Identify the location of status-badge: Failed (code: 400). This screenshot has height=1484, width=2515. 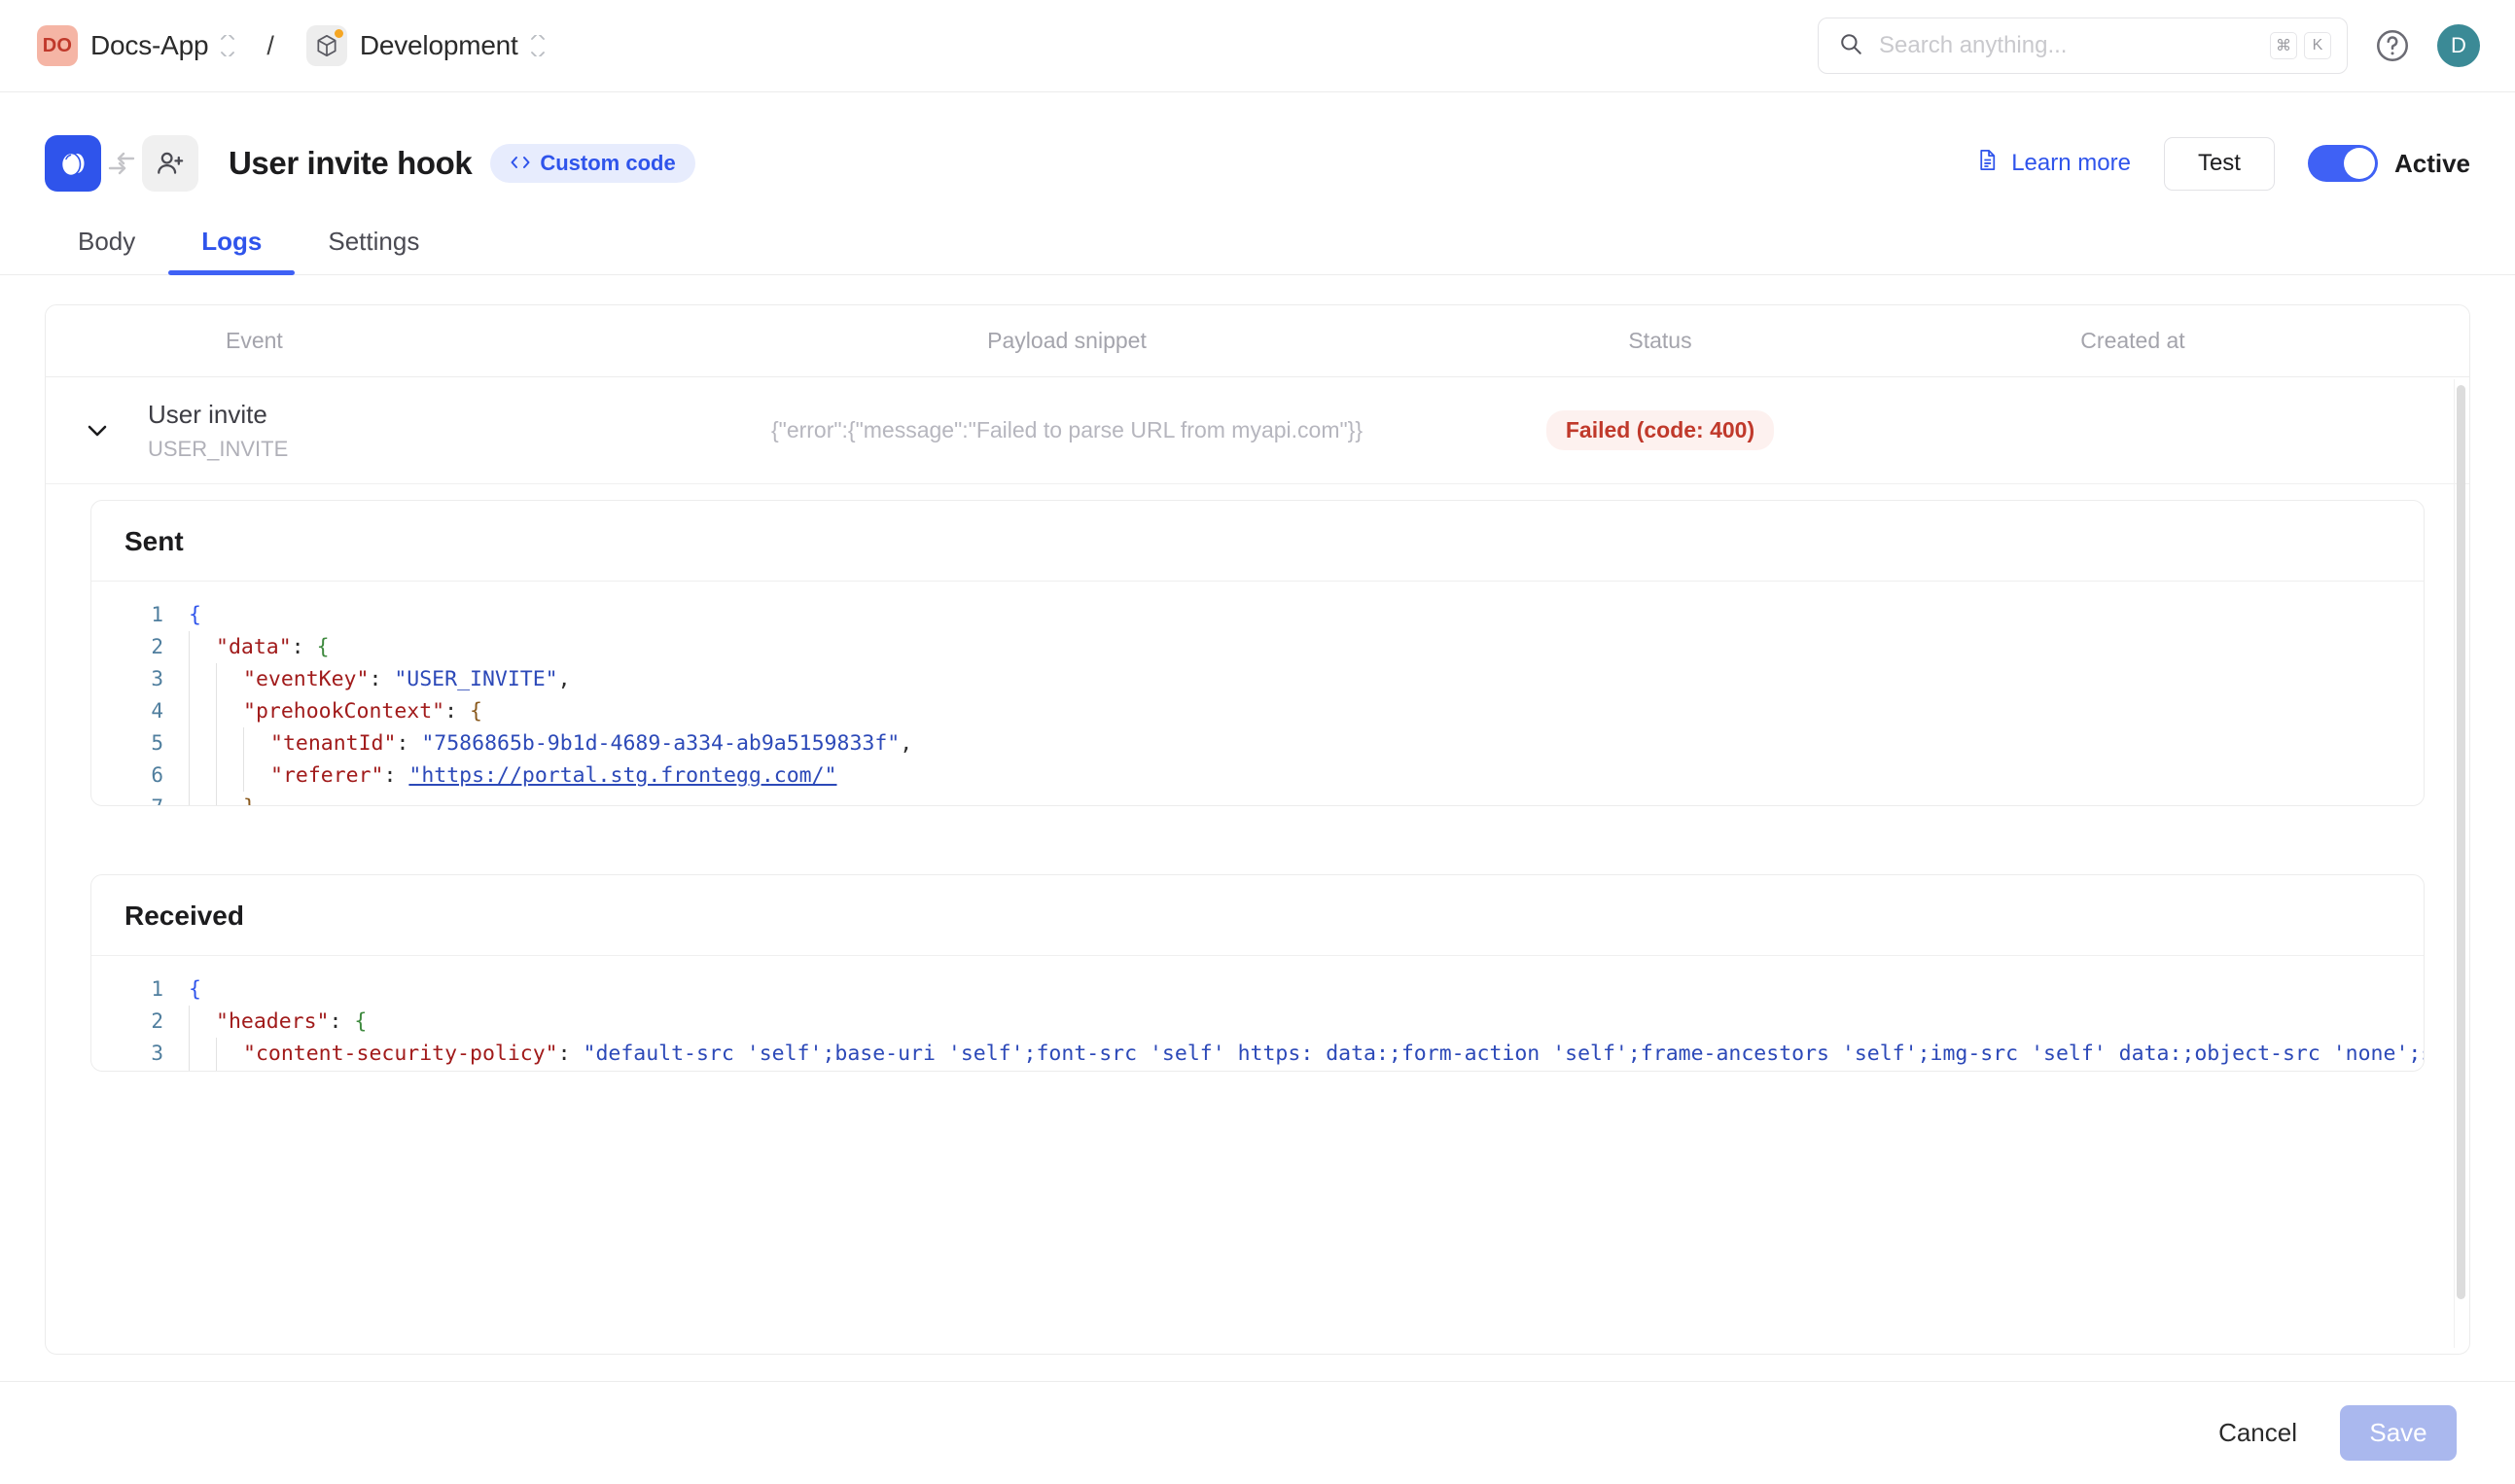
(1660, 430).